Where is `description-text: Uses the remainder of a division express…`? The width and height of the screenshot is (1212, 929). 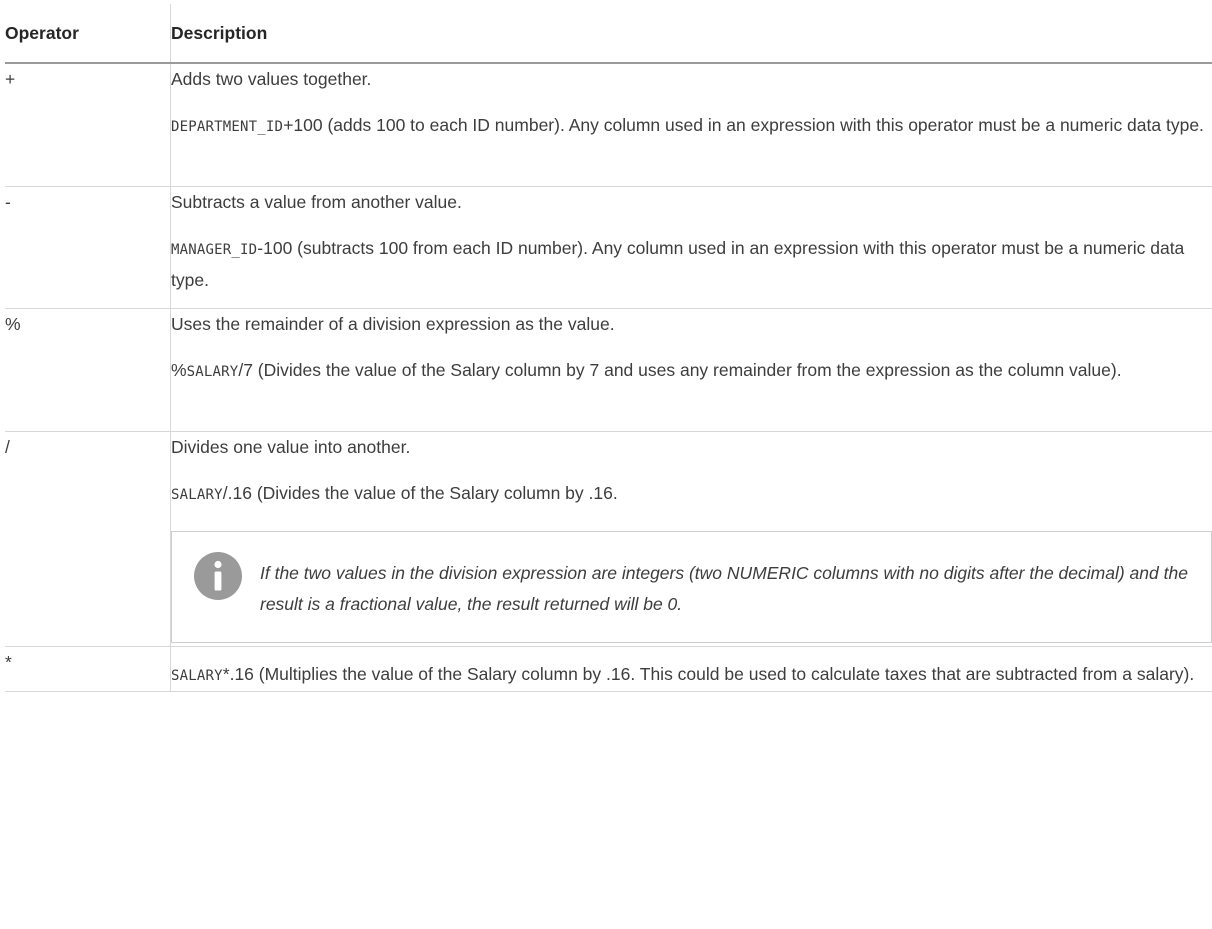 description-text: Uses the remainder of a division express… is located at coordinates (393, 323).